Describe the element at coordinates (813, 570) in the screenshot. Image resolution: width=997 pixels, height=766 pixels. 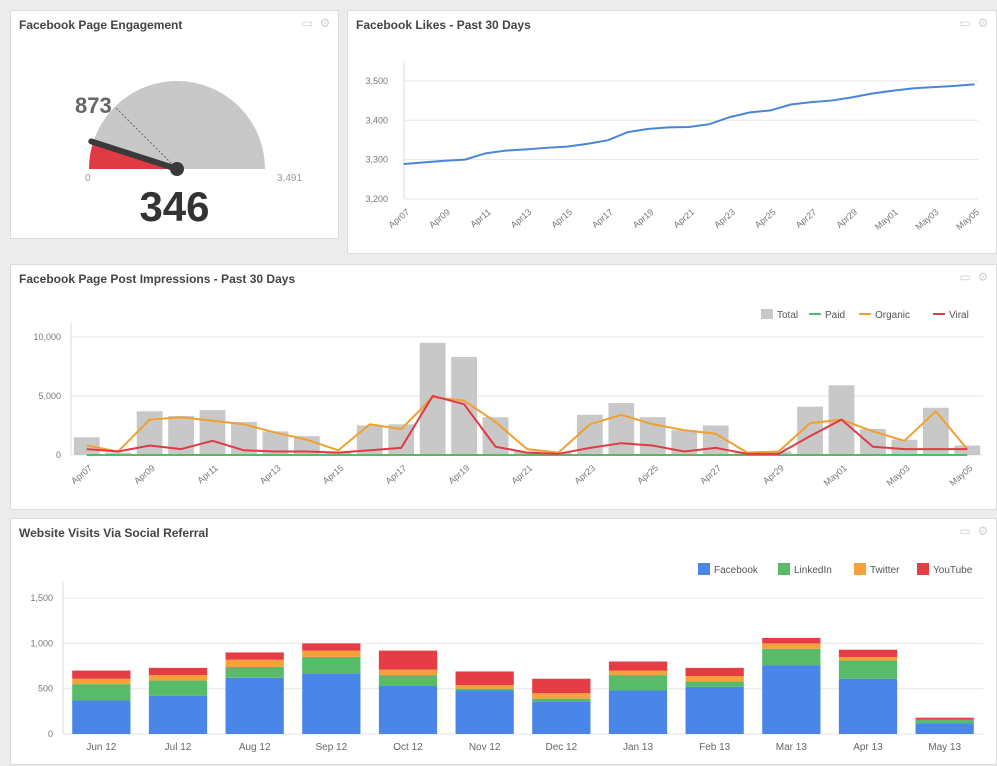
I see `legend-label: LinkedIn` at that location.